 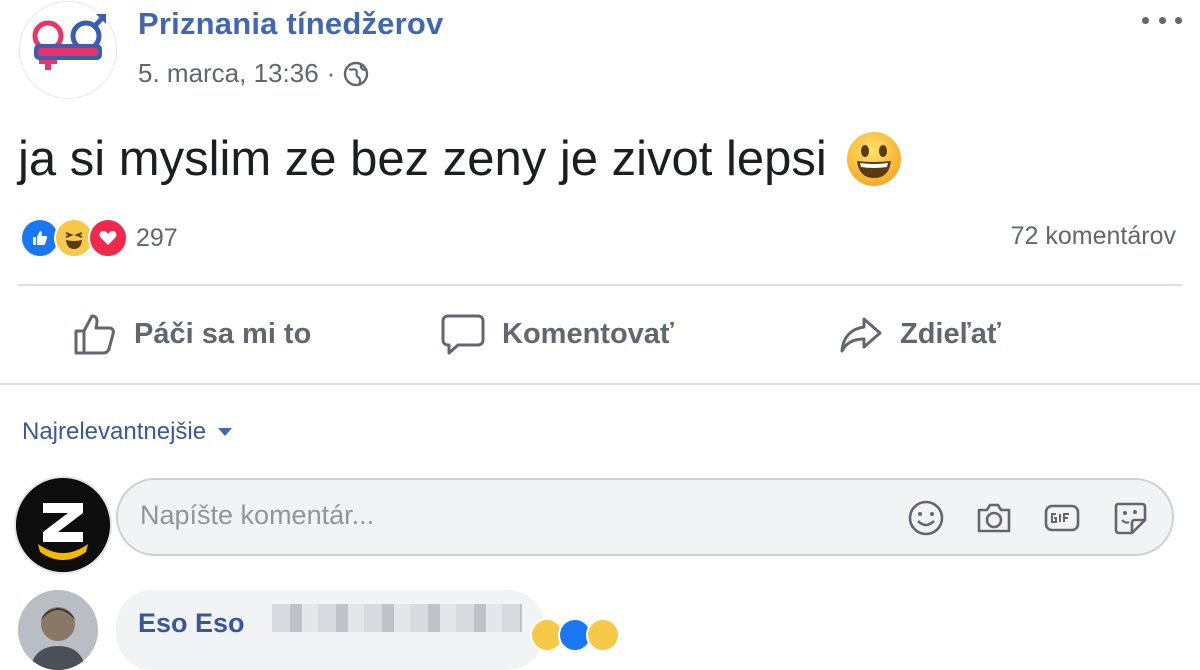 I want to click on page-avatar, so click(x=68, y=50).